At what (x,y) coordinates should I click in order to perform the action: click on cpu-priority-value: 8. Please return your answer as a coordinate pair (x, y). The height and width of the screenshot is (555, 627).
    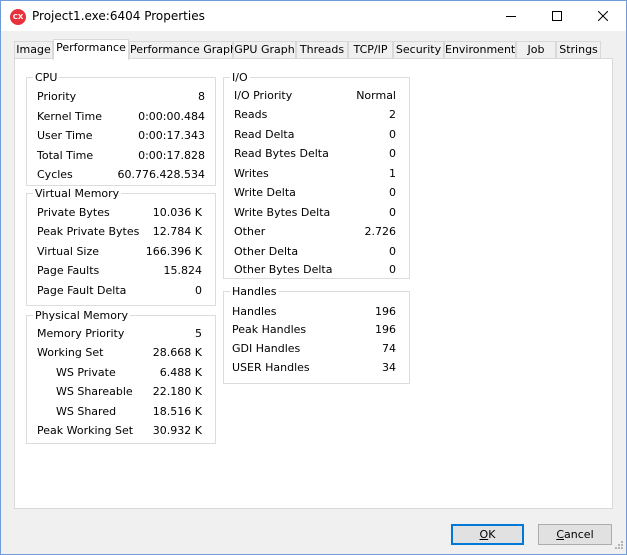
    Looking at the image, I should click on (201, 96).